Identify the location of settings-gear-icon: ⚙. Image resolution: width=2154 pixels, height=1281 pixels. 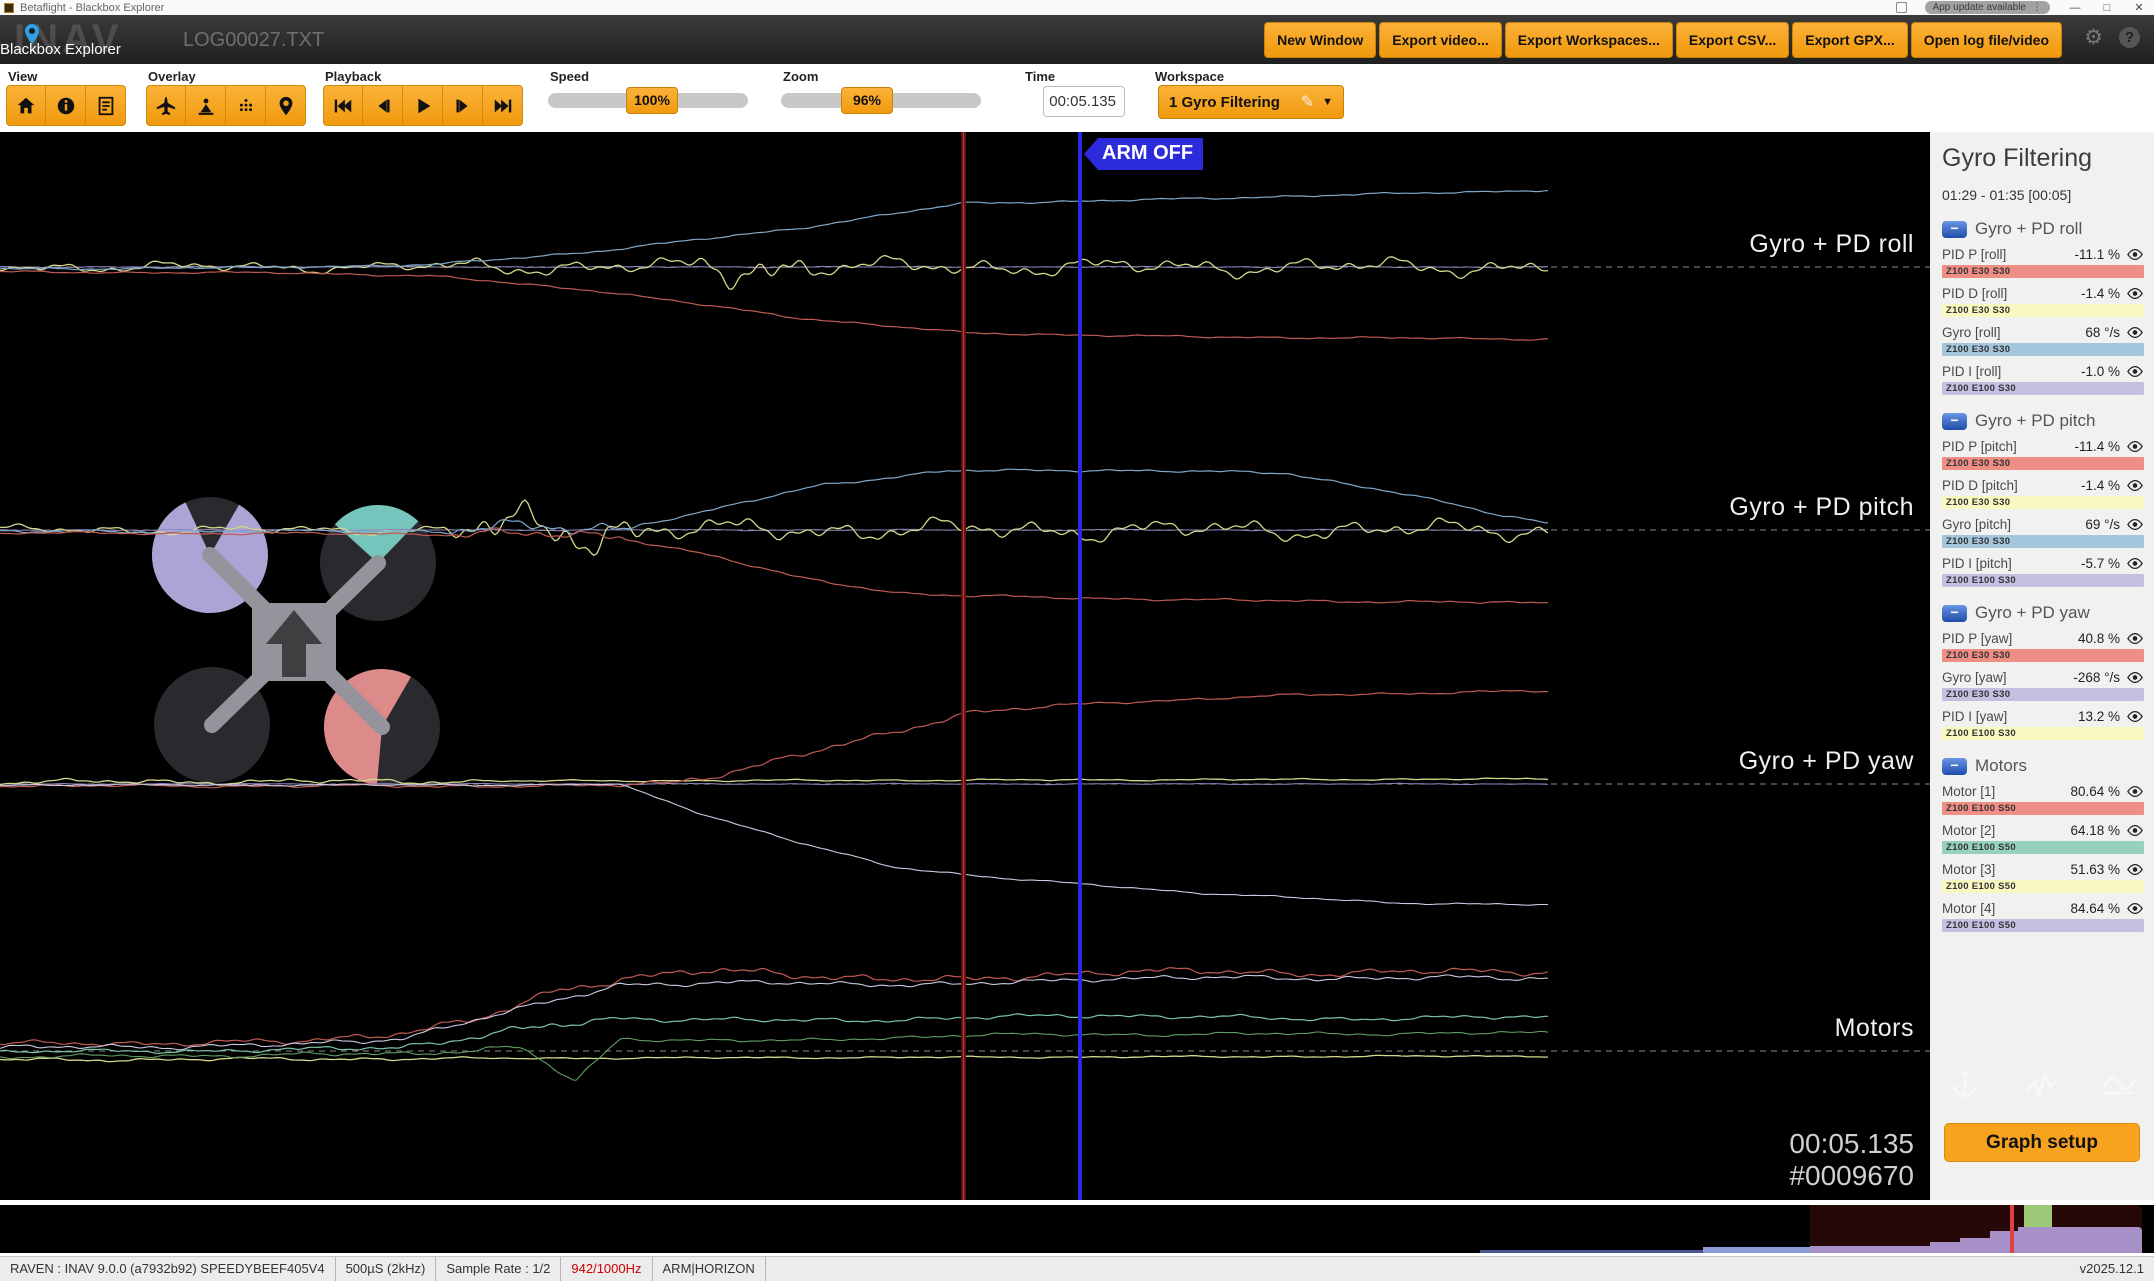
(2093, 37).